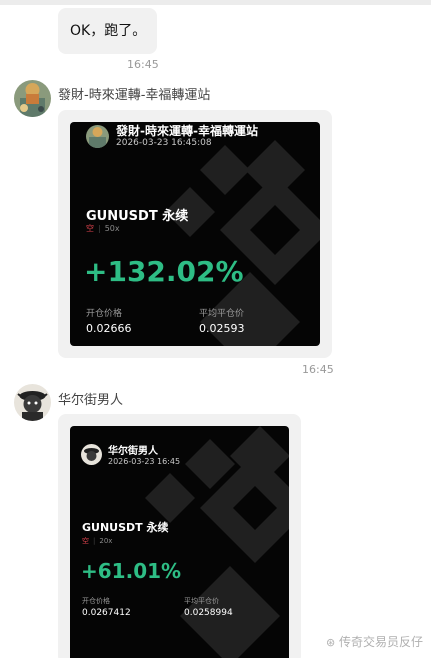 This screenshot has width=431, height=658. What do you see at coordinates (187, 131) in the screenshot?
I see `card-username: 發財-時來運轉-幸福轉運站` at bounding box center [187, 131].